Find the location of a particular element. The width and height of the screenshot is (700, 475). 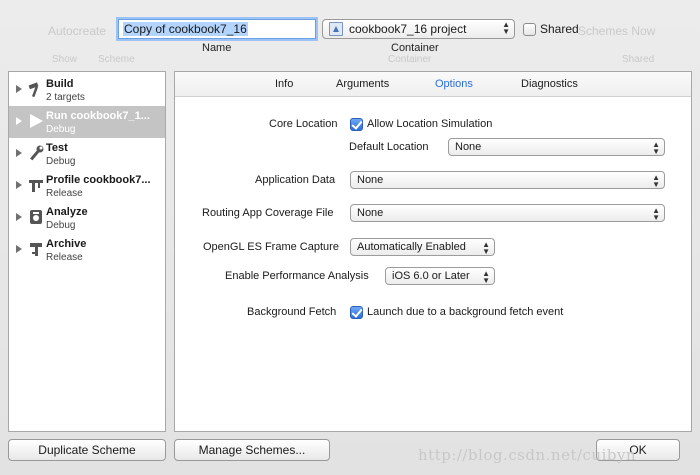

default-location-select: None ▲ ▼ is located at coordinates (556, 147).